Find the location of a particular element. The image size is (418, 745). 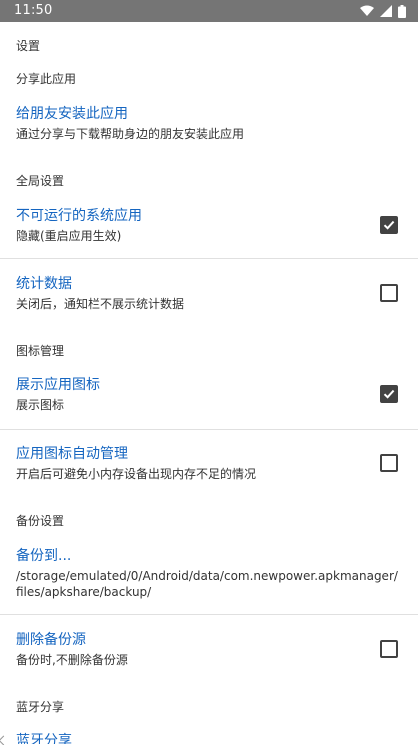

pref-title: 给朋友安装此应用 is located at coordinates (72, 114).